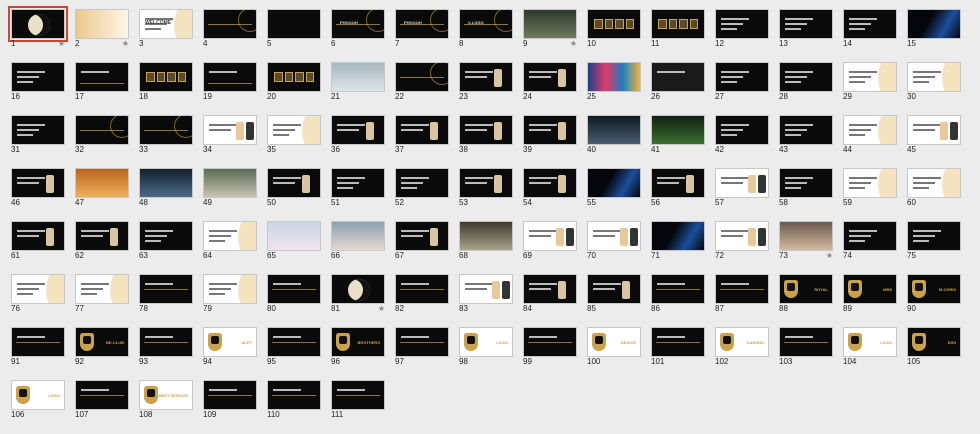 The height and width of the screenshot is (434, 980). Describe the element at coordinates (422, 82) in the screenshot. I see `slide-thumbnail-cell: 22` at that location.